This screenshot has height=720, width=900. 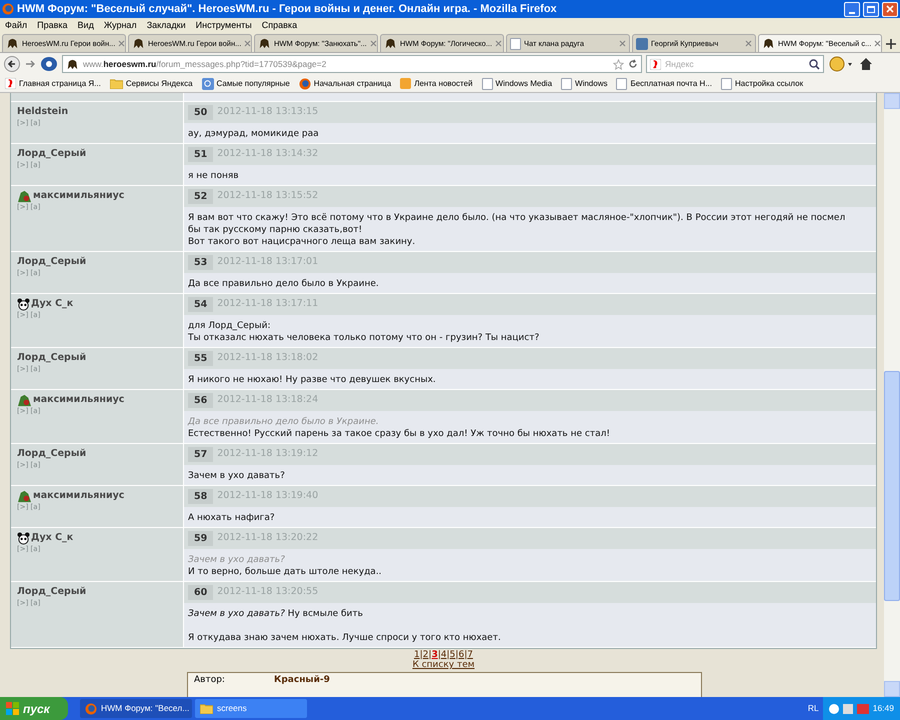 I want to click on message-text: Да все правильно дело было в Украине., so click(x=284, y=284).